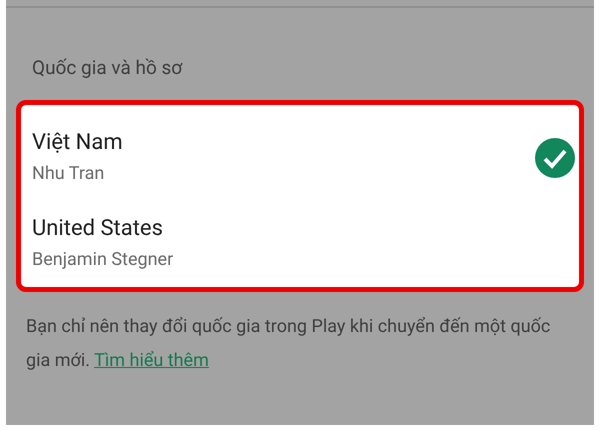 The width and height of the screenshot is (600, 431). I want to click on info-text: Bạn chỉ nên thay đổi quốc gia trong Play khi chuyển đến một quốc gia mới. Tìm hiểu thêm, so click(289, 344).